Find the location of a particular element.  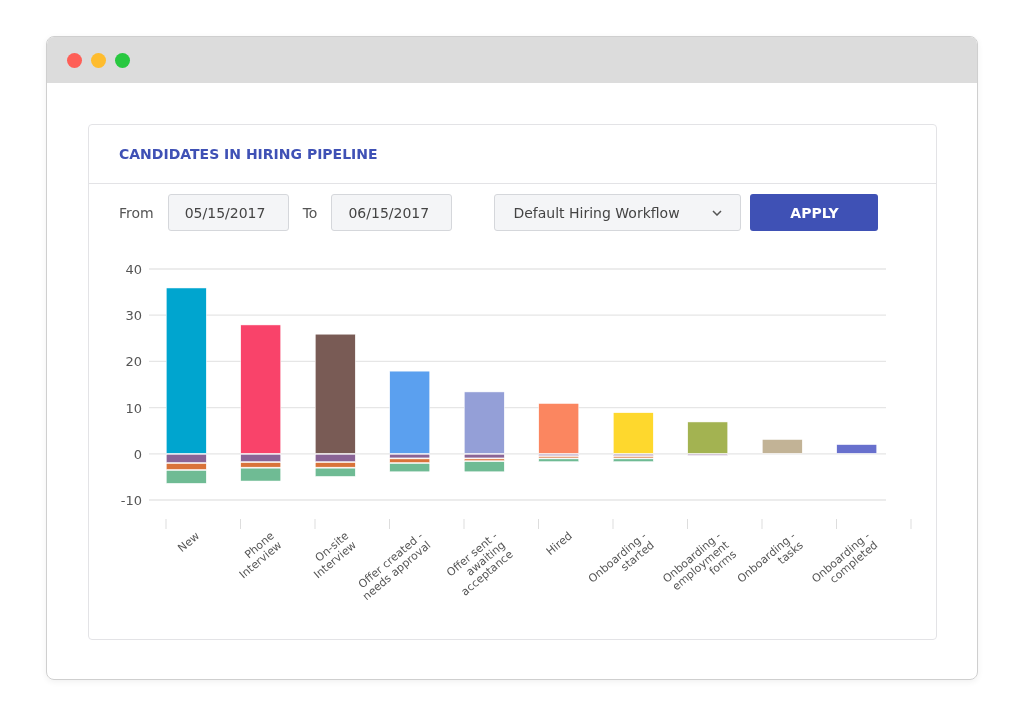

y-tick-label: 10 is located at coordinates (133, 408).